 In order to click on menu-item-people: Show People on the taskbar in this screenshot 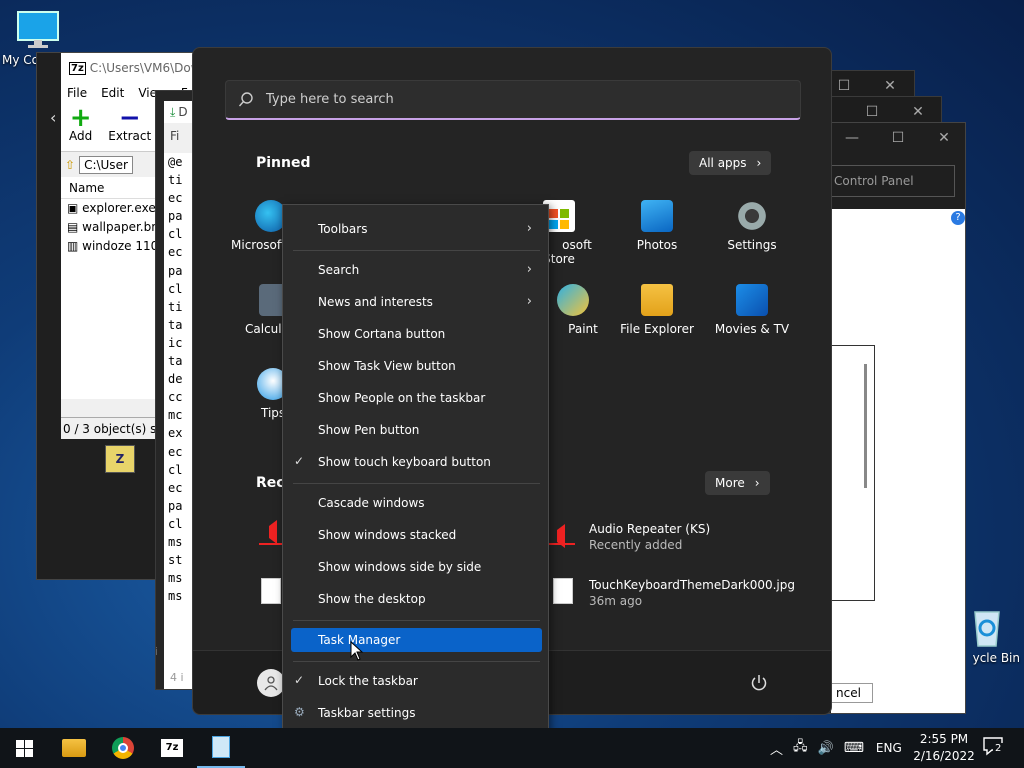, I will do `click(416, 398)`.